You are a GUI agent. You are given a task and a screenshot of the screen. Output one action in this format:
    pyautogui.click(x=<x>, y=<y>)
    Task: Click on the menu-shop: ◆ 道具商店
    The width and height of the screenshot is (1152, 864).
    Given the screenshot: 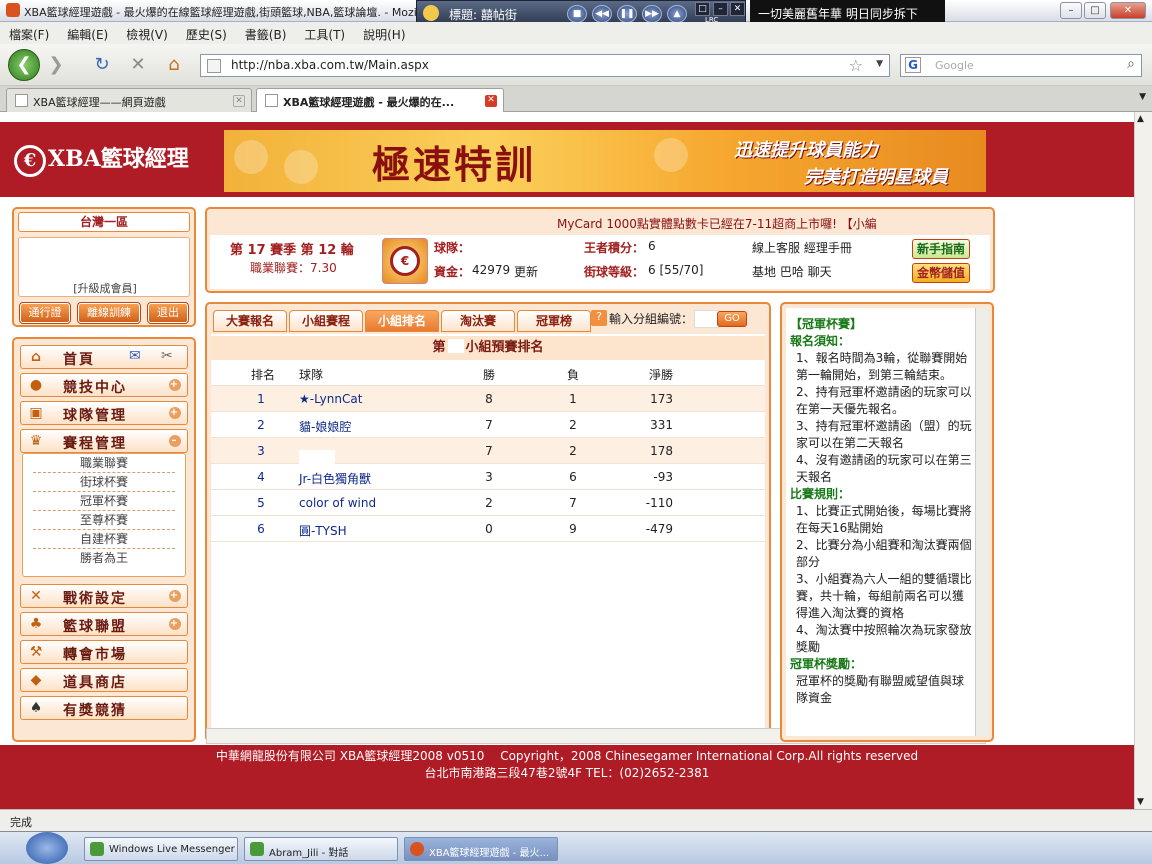 What is the action you would take?
    pyautogui.click(x=104, y=680)
    